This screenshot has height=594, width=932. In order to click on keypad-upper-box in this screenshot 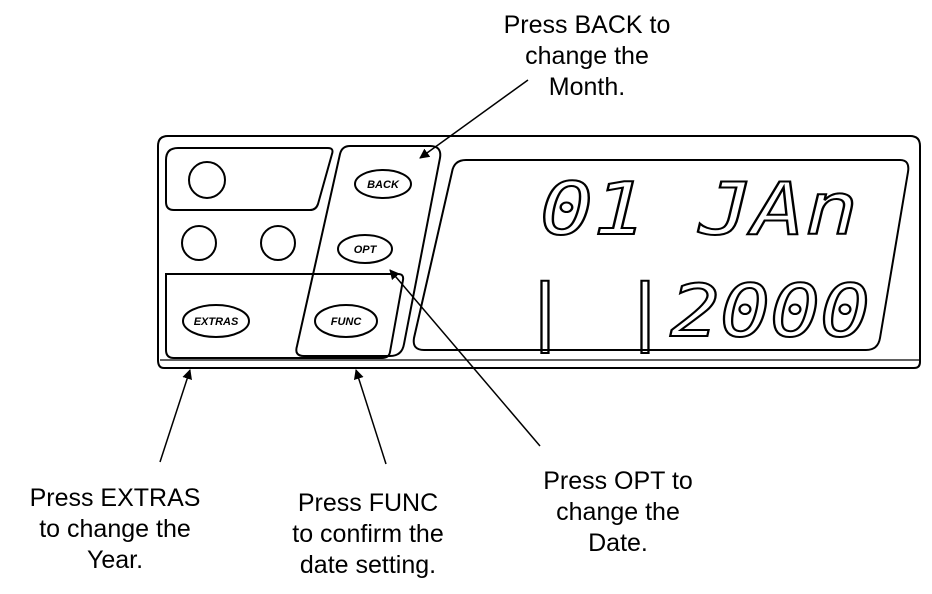, I will do `click(249, 179)`.